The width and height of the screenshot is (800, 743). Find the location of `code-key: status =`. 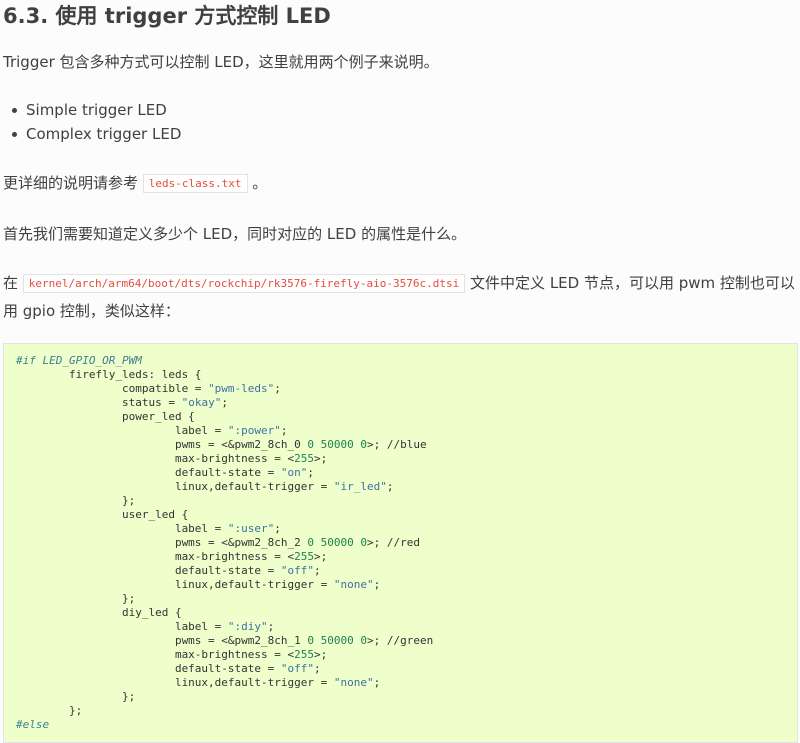

code-key: status = is located at coordinates (99, 402).